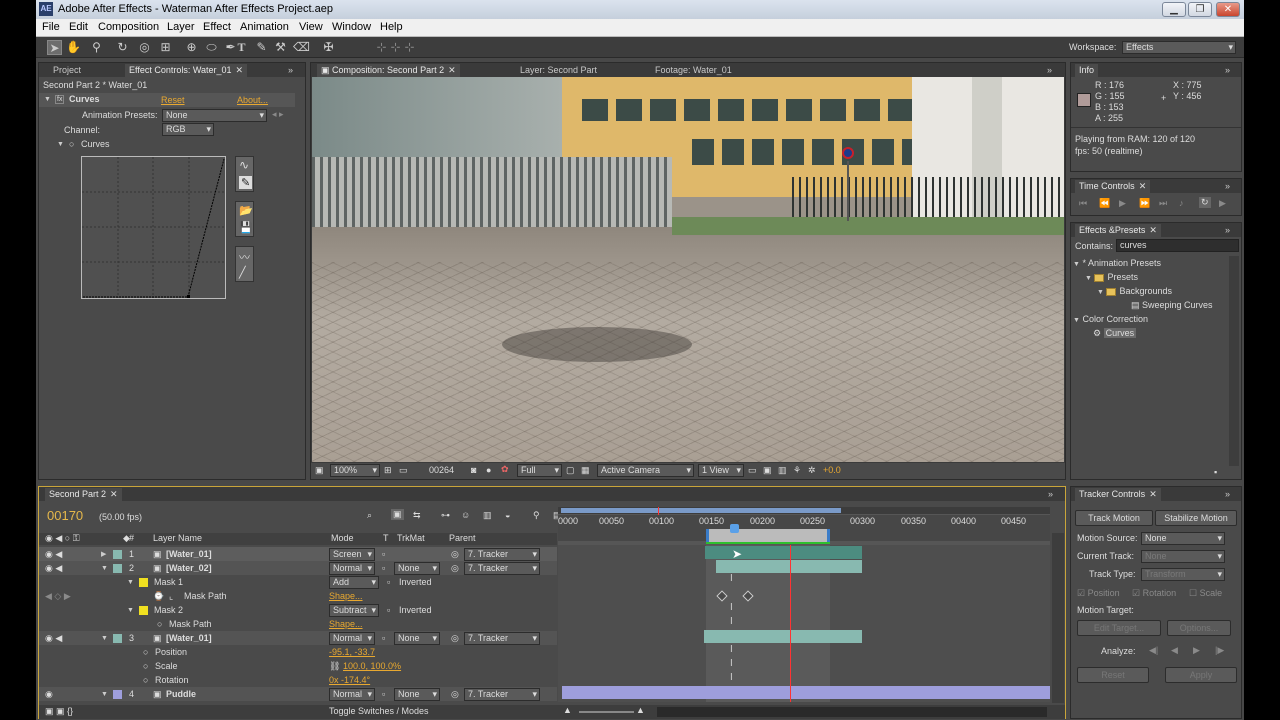  What do you see at coordinates (1151, 291) in the screenshot?
I see `tree-backgrounds: ▼ Backgrounds` at bounding box center [1151, 291].